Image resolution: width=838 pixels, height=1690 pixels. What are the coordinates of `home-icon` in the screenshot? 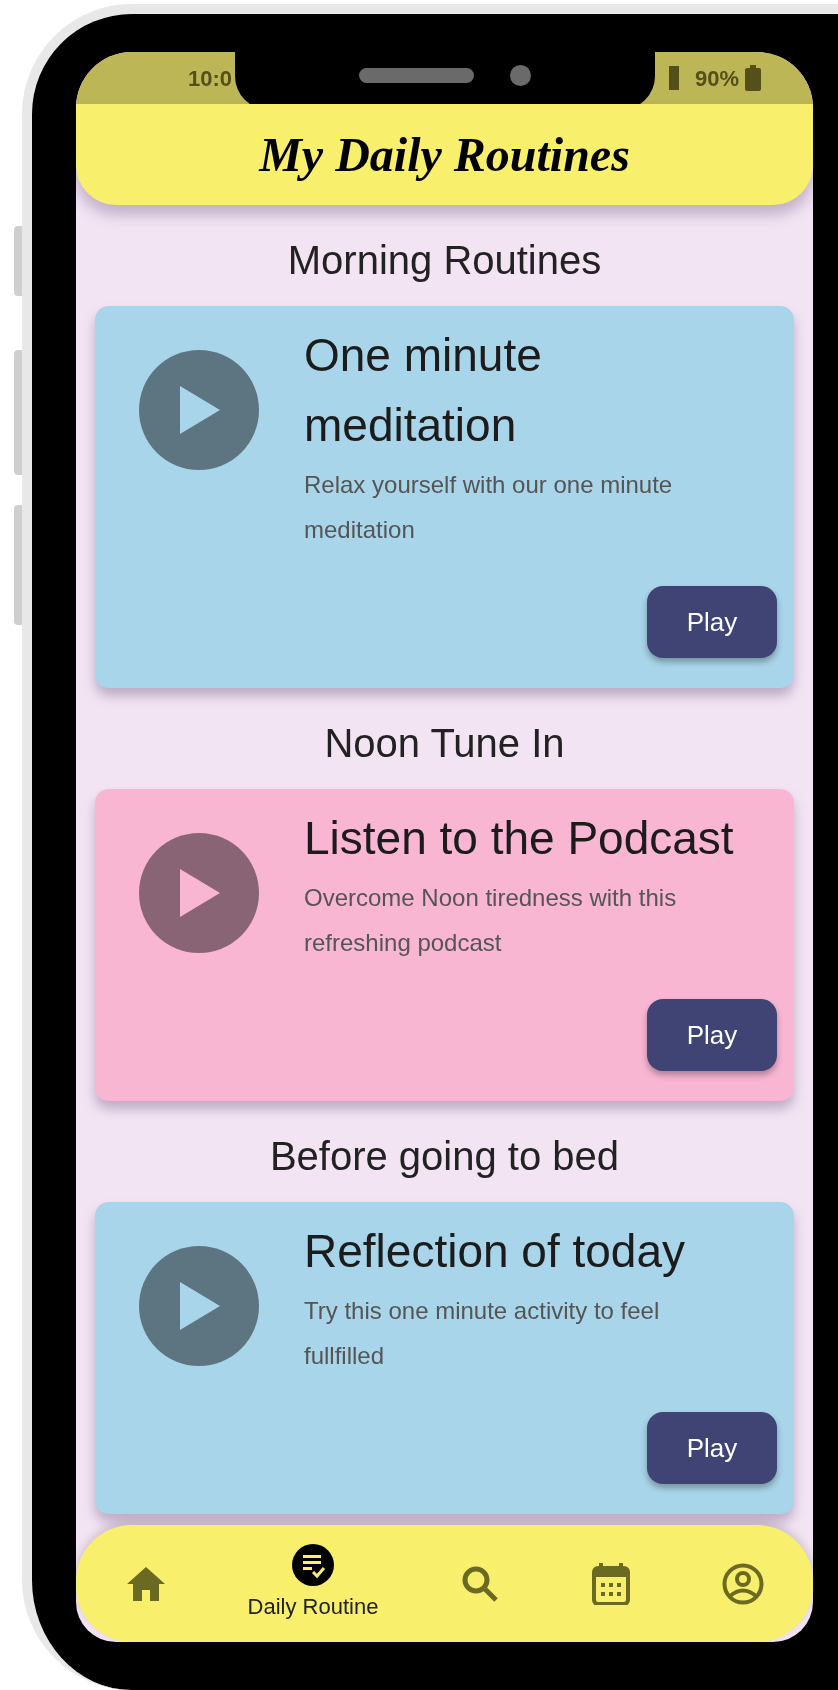 It's located at (146, 1583).